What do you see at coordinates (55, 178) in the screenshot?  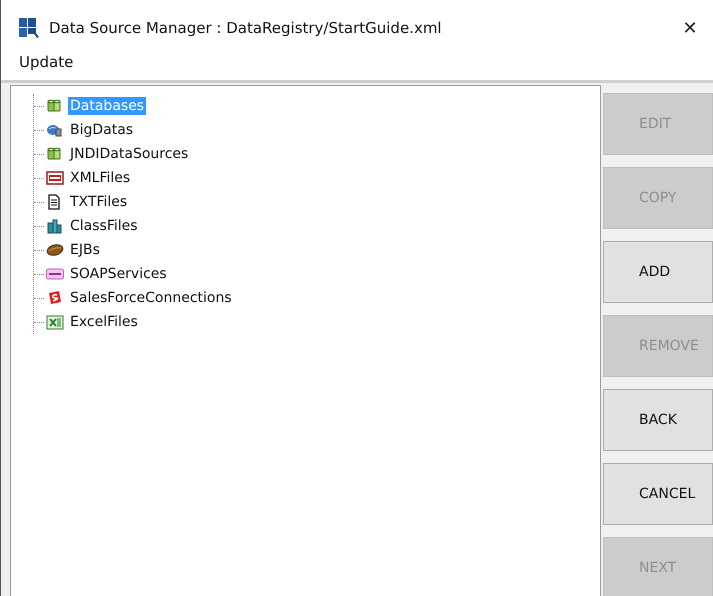 I see `xml-file-icon` at bounding box center [55, 178].